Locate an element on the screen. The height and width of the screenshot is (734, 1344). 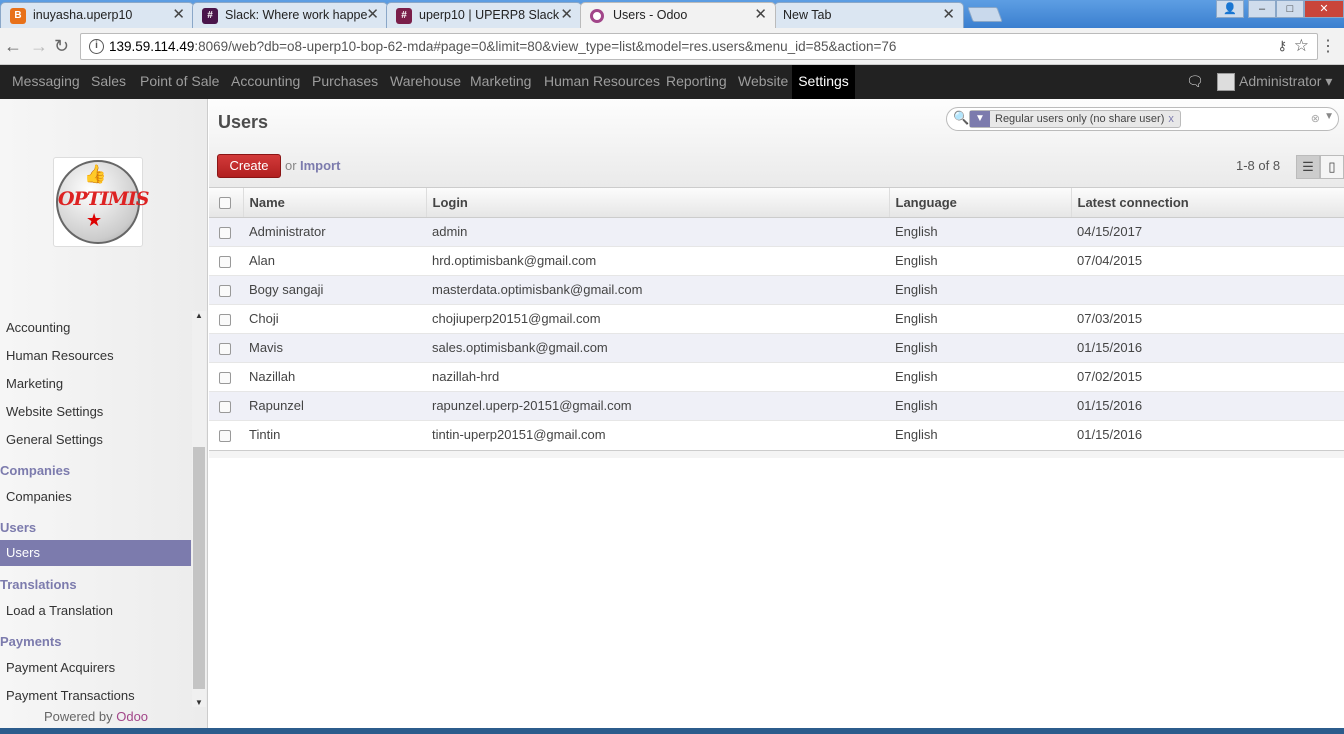
sidebar-item-users: Users is located at coordinates (95, 553).